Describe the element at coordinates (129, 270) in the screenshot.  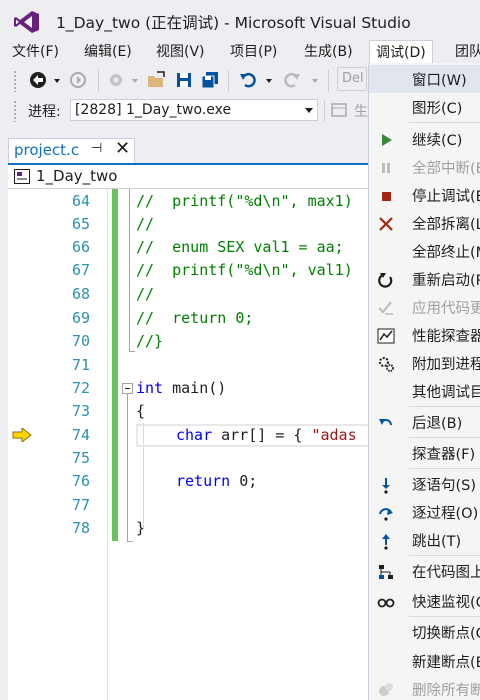
I see `outline-guide` at that location.